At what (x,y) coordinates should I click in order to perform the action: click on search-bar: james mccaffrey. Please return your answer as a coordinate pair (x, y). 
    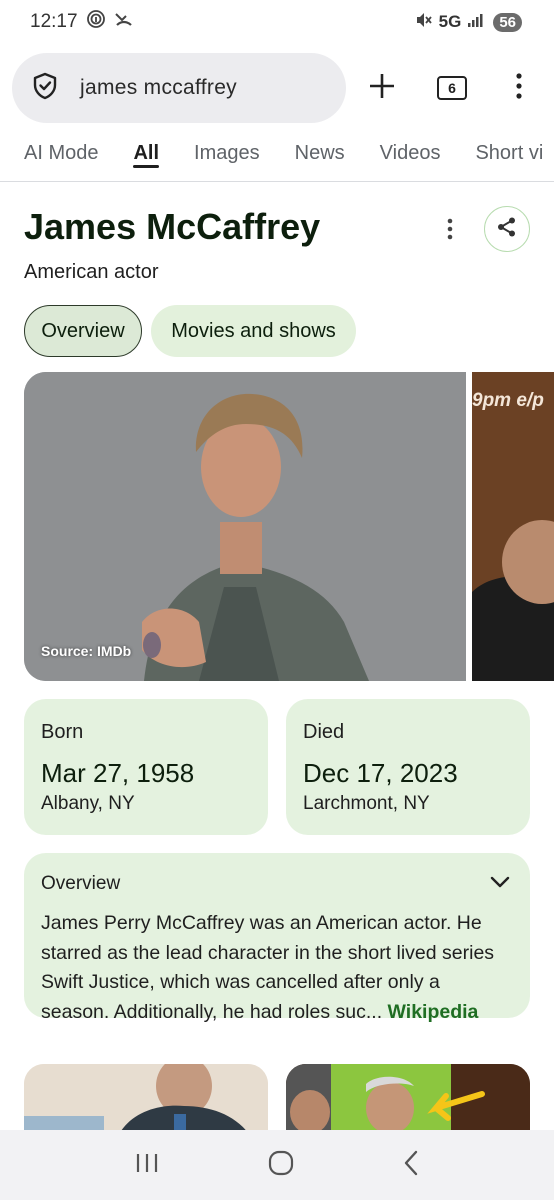
    Looking at the image, I should click on (179, 88).